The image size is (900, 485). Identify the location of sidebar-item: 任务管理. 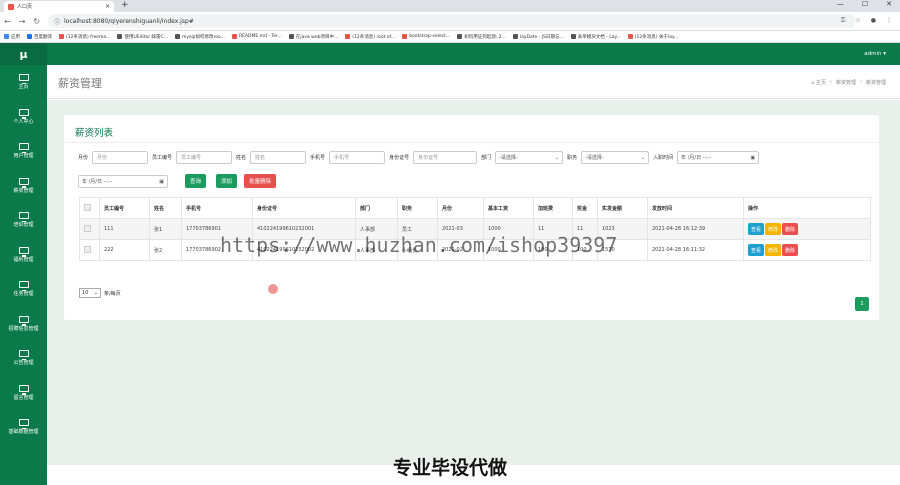
(23, 289).